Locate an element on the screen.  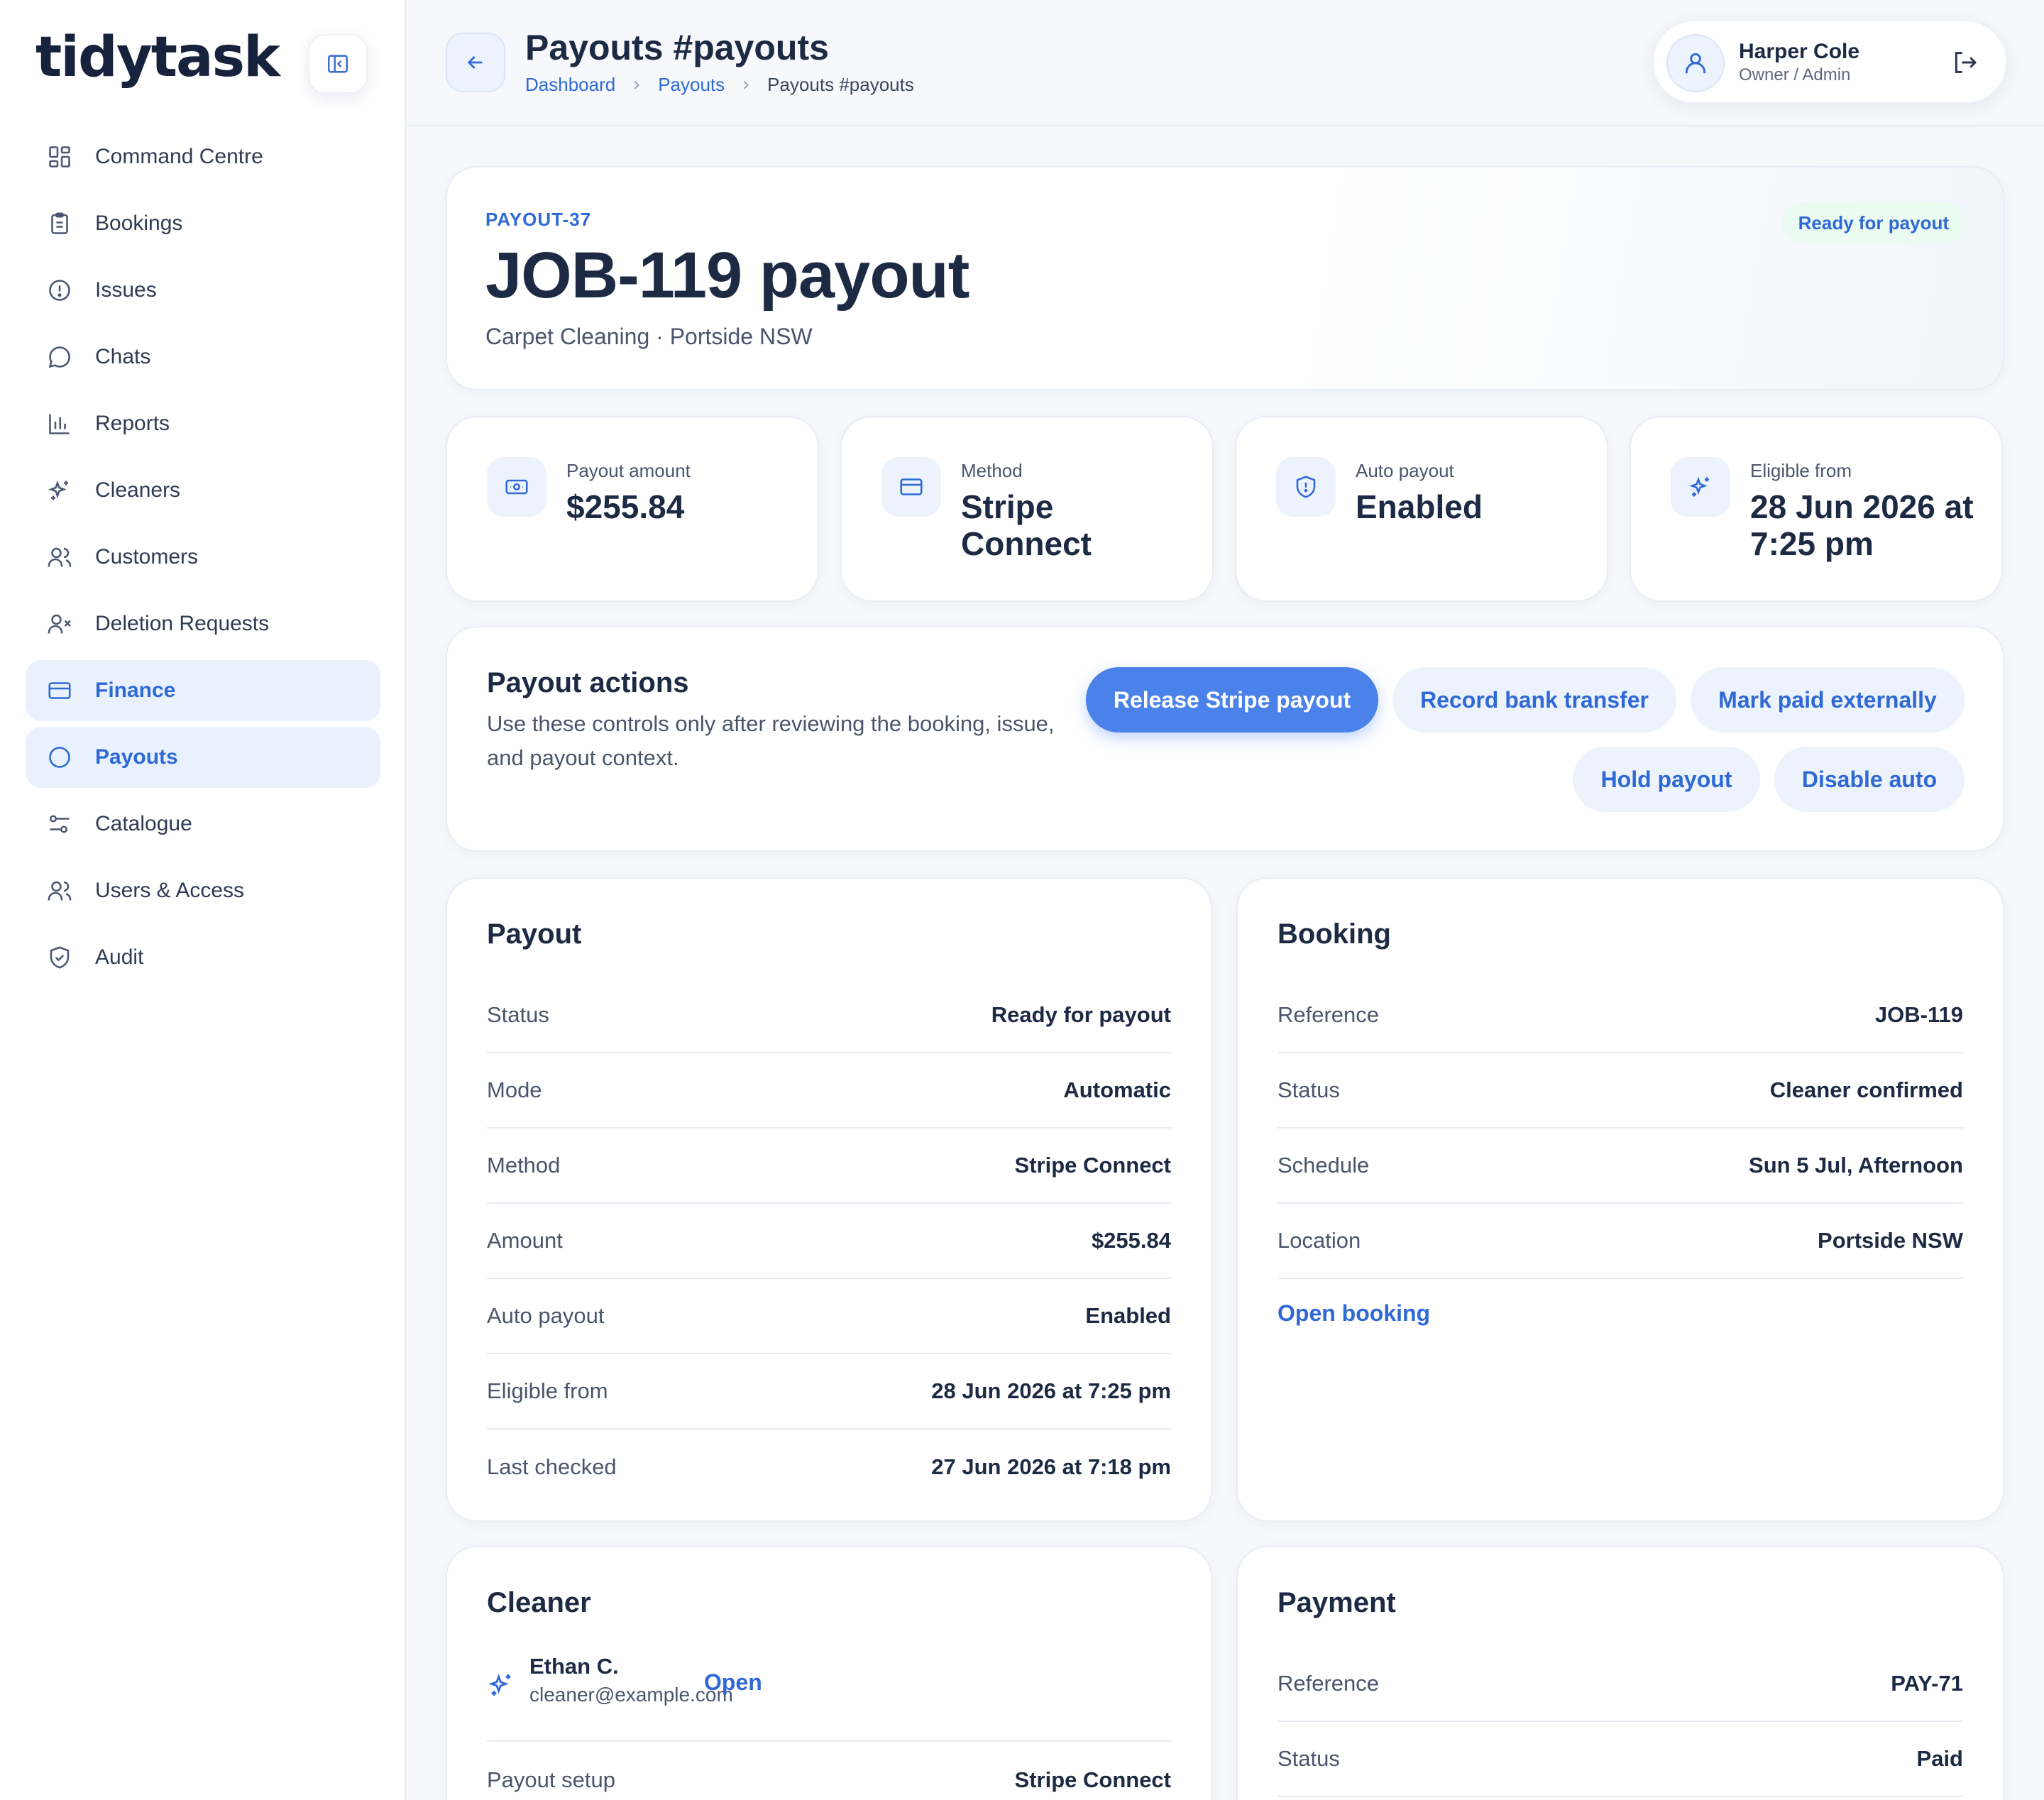
open-booking-link: Open booking is located at coordinates (1354, 1313).